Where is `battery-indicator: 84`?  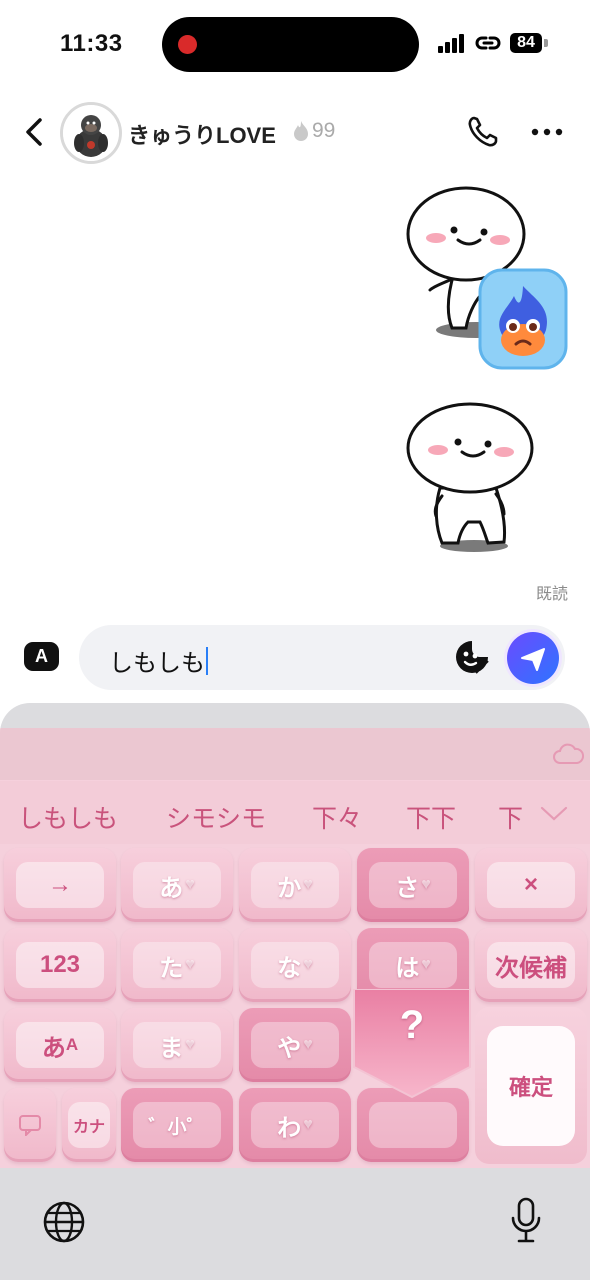
battery-indicator: 84 is located at coordinates (526, 43).